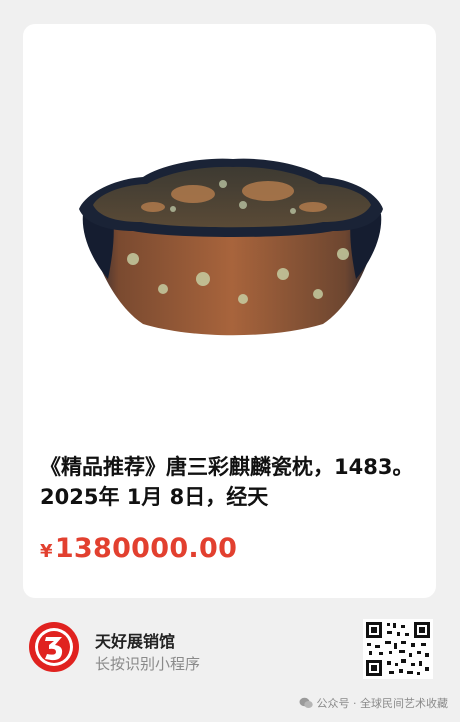 The image size is (460, 722). I want to click on watermark: 公众号 · 全球民间艺术收藏, so click(374, 703).